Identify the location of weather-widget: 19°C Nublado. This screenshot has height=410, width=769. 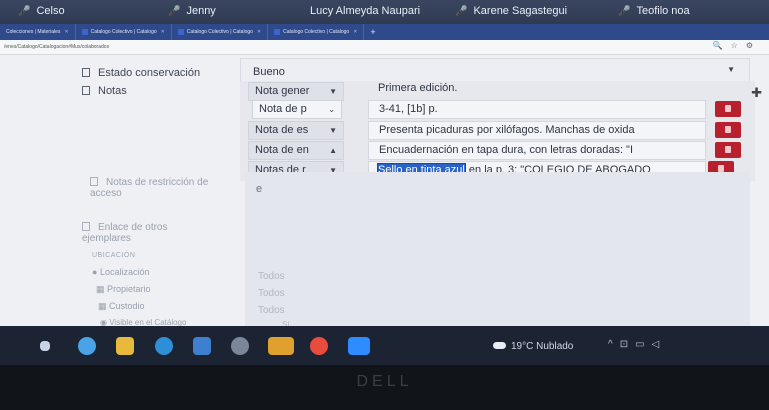
(533, 346).